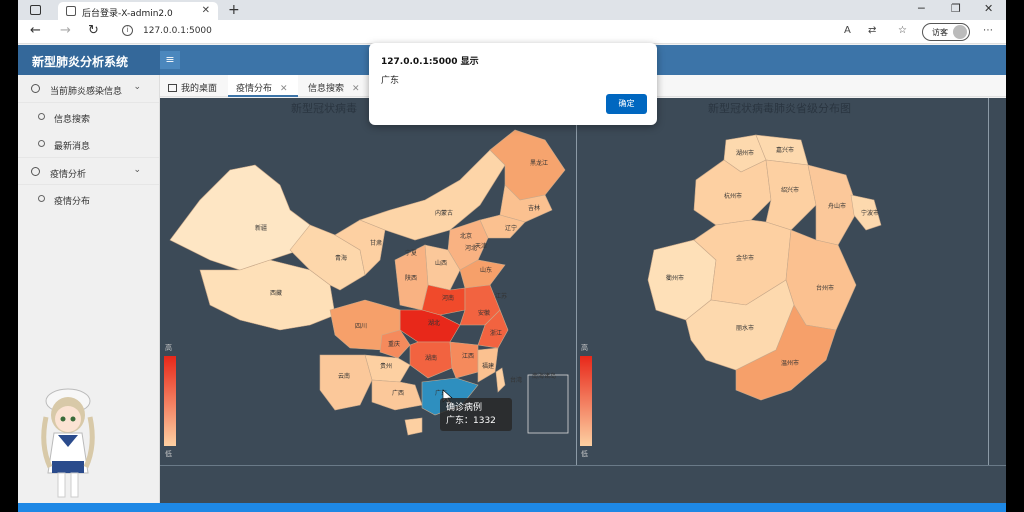 Image resolution: width=1024 pixels, height=512 pixels. Describe the element at coordinates (35, 10) in the screenshot. I see `tab-actions-icon` at that location.